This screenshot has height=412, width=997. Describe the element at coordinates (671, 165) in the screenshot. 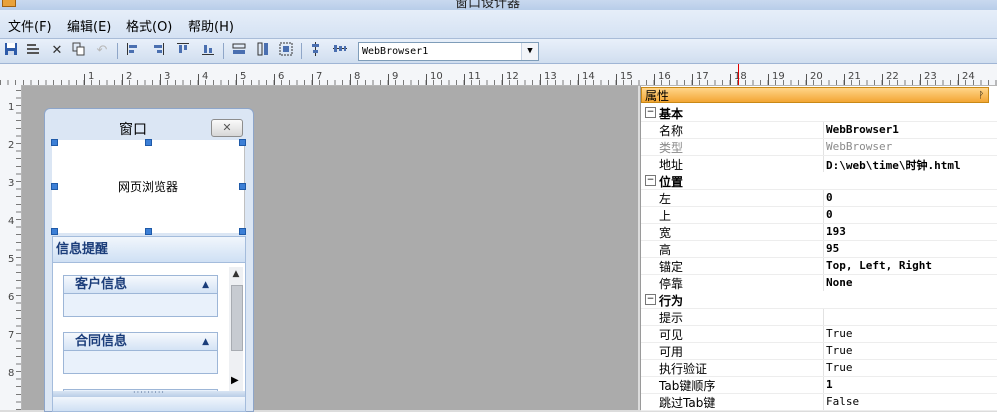

I see `property-name: 地址` at that location.